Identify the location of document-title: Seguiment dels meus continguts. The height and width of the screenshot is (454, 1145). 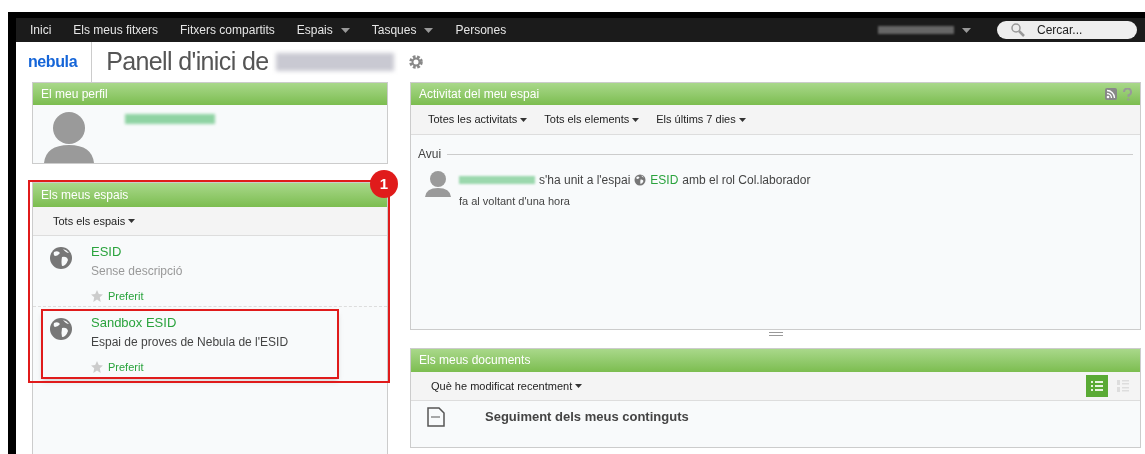
(587, 417).